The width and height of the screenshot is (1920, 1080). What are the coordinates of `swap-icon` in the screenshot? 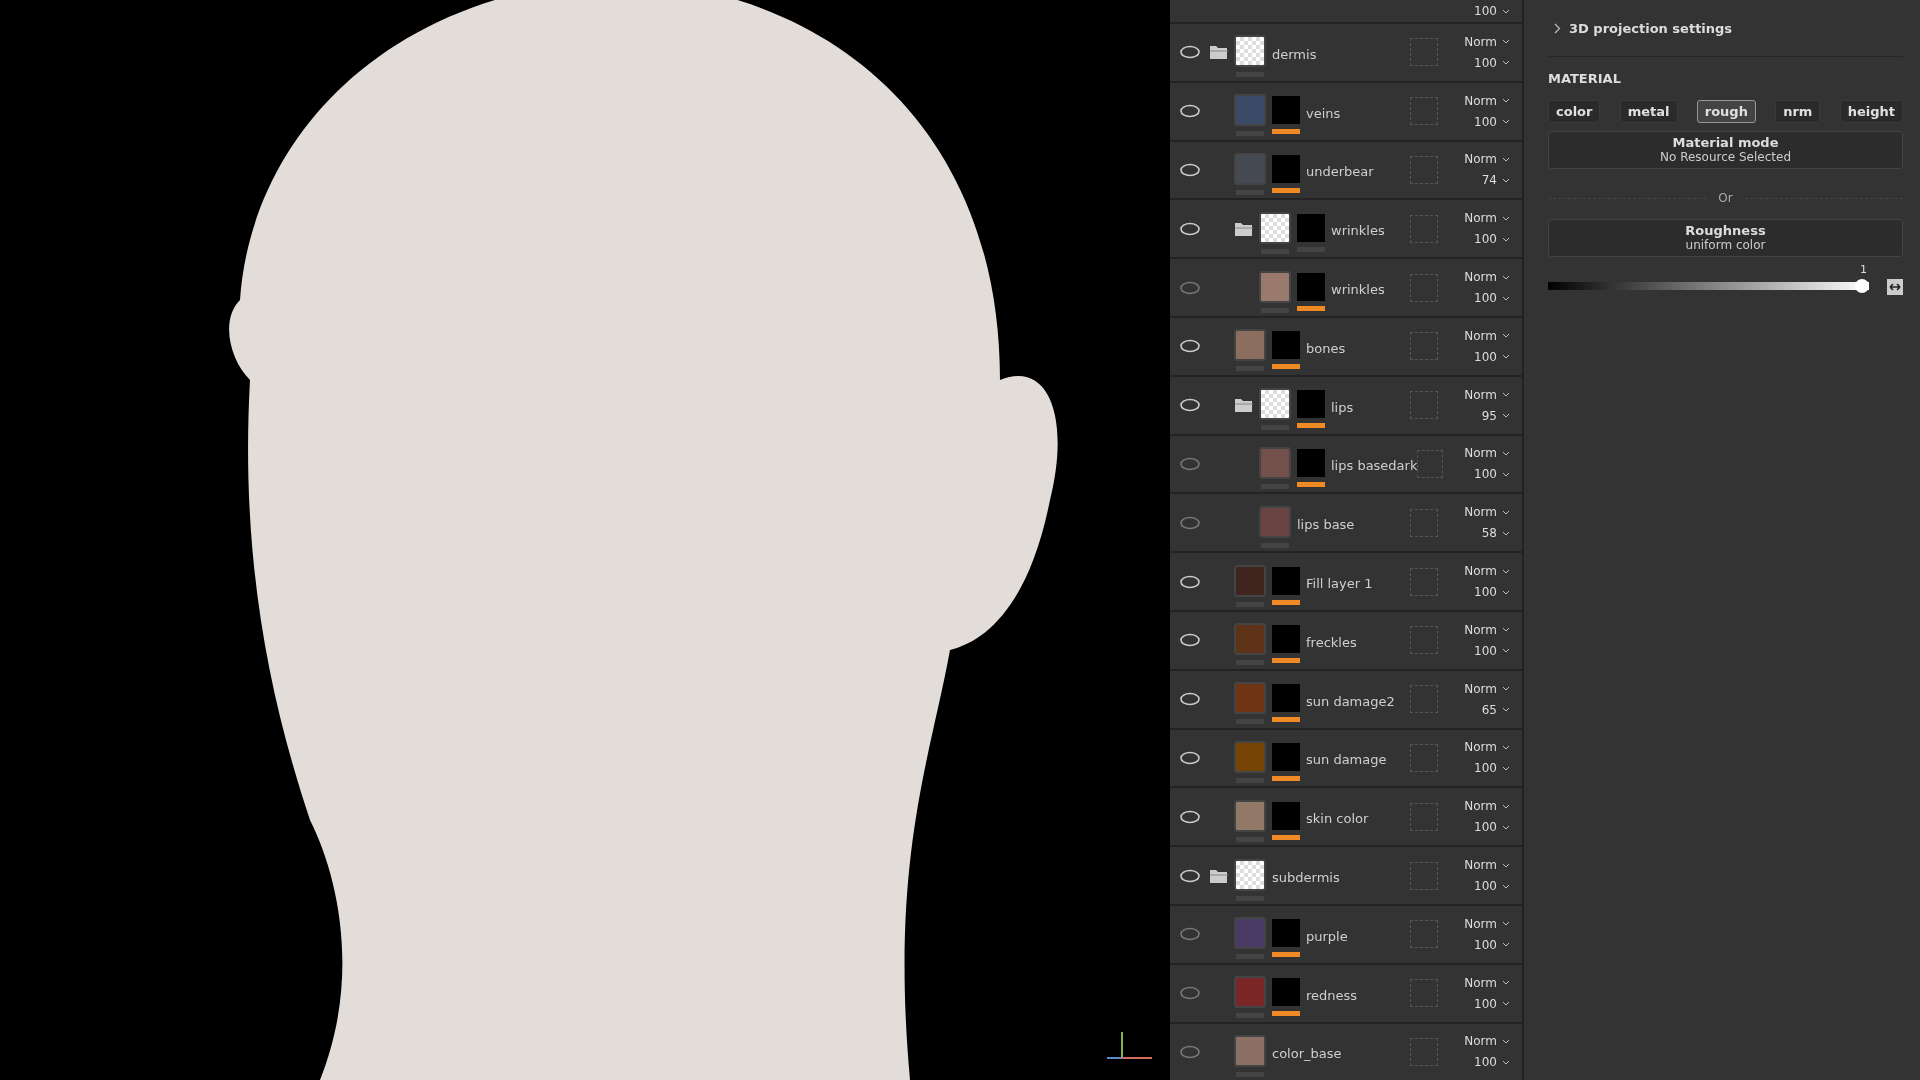 It's located at (1895, 287).